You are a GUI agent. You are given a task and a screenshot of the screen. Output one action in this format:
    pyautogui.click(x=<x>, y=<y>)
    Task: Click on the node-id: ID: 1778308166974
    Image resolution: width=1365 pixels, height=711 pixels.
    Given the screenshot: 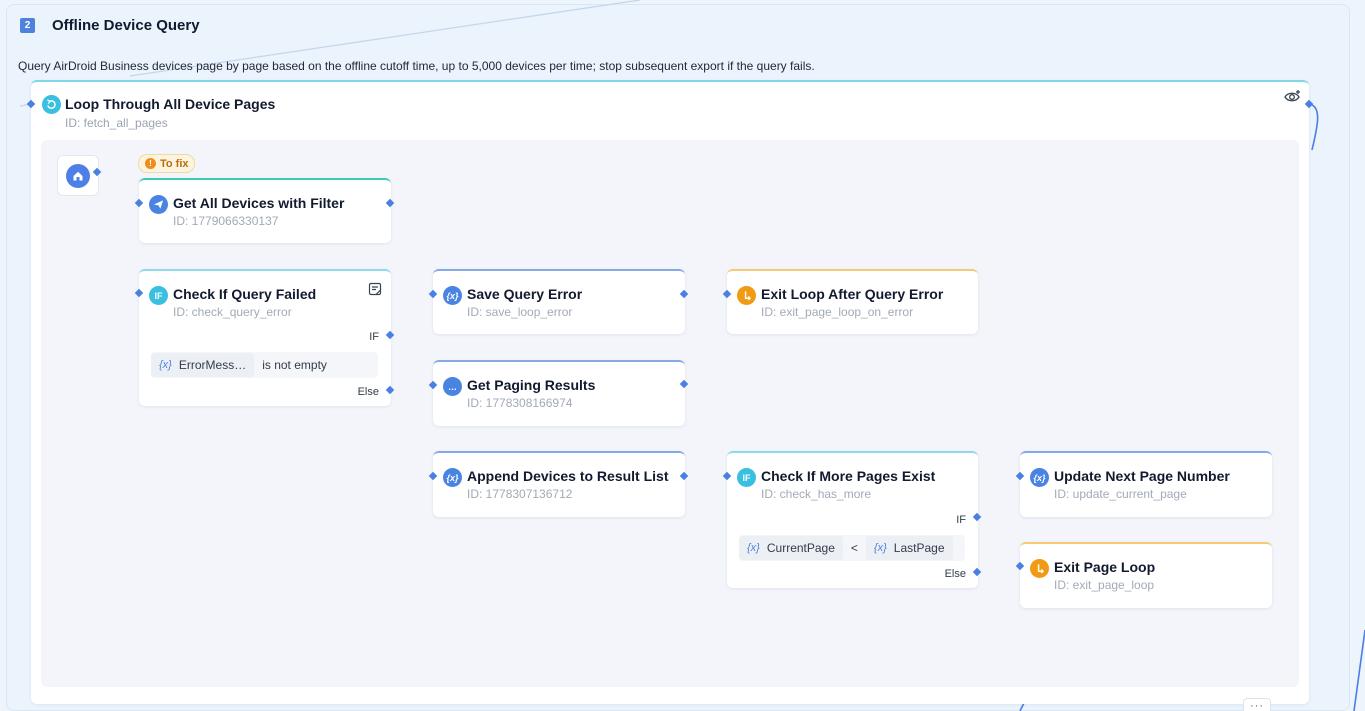 What is the action you would take?
    pyautogui.click(x=520, y=403)
    